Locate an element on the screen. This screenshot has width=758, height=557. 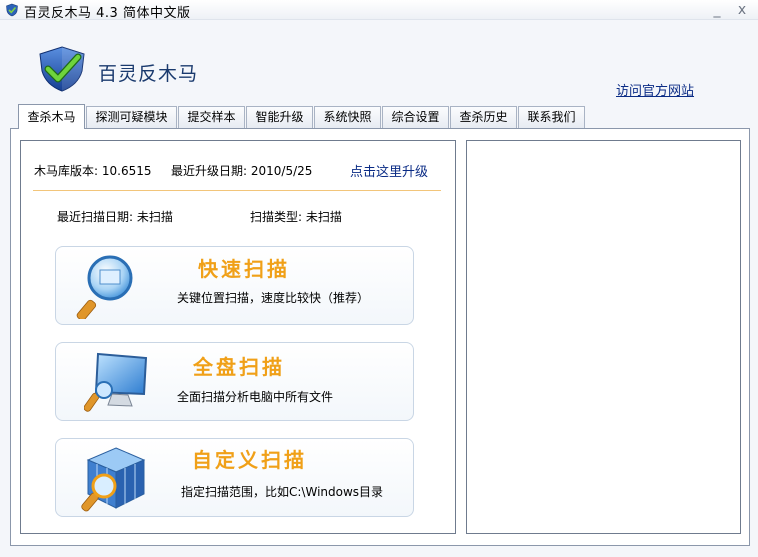
custom-scan-button: 自定义扫描 指定扫描范围，比如C:\Windows目录 is located at coordinates (234, 477).